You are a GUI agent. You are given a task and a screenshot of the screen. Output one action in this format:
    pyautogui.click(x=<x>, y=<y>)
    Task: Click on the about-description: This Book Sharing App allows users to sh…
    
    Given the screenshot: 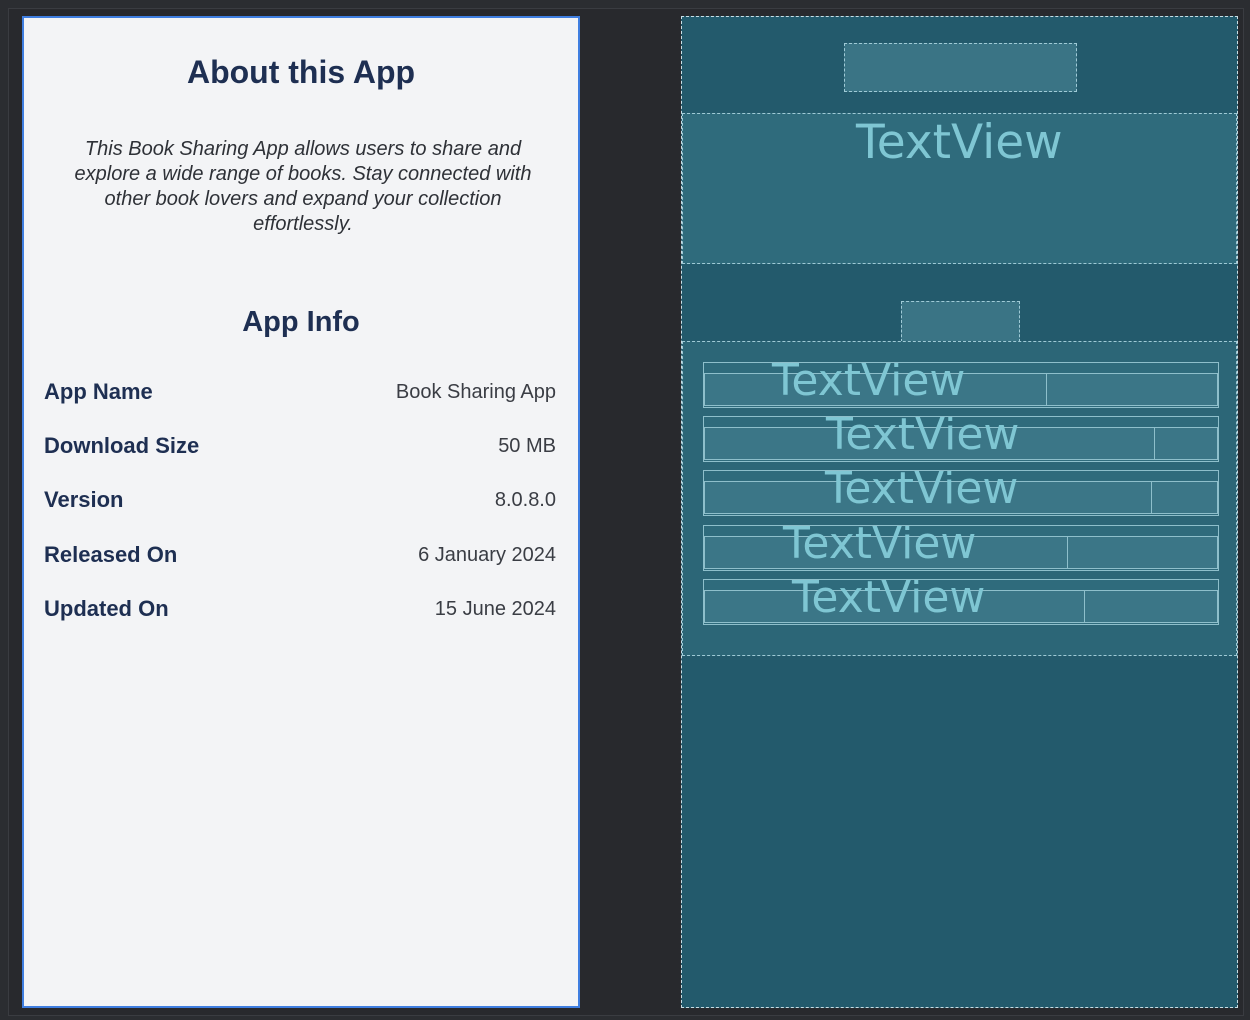 What is the action you would take?
    pyautogui.click(x=303, y=186)
    